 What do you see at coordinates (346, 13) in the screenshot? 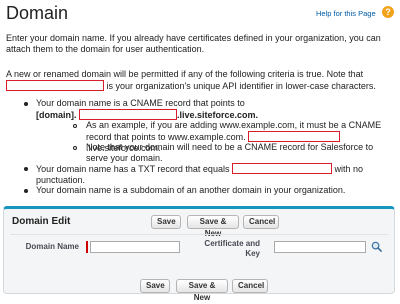
I see `help-link: Help for this Page` at bounding box center [346, 13].